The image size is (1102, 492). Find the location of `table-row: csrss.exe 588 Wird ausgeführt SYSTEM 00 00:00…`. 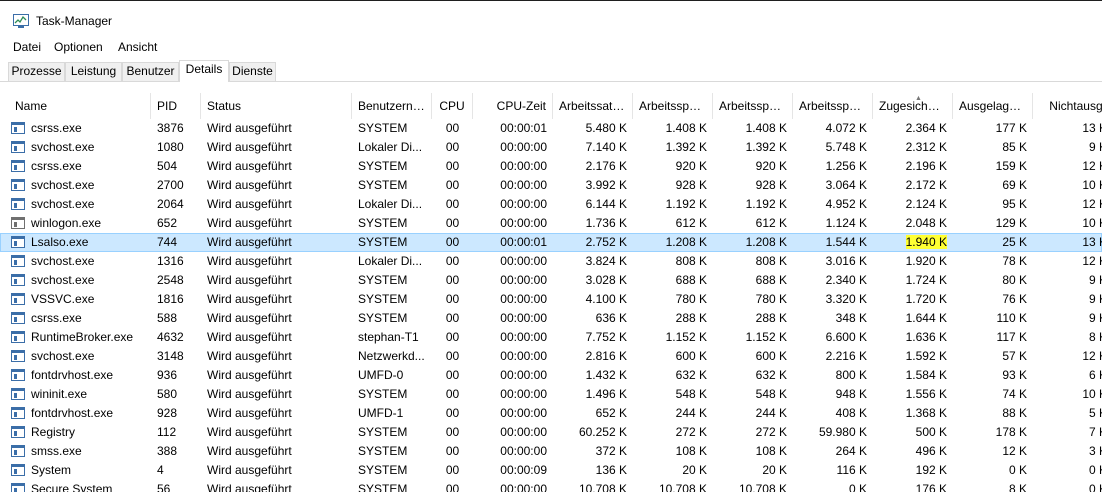

table-row: csrss.exe 588 Wird ausgeführt SYSTEM 00 00:00… is located at coordinates (551, 318).